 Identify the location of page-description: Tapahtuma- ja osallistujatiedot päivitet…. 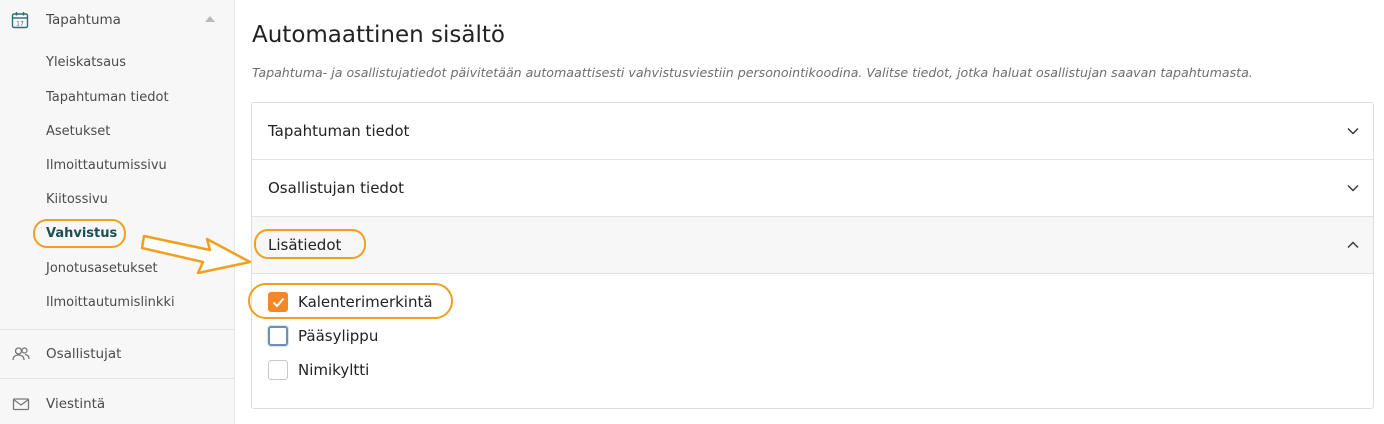
(752, 72).